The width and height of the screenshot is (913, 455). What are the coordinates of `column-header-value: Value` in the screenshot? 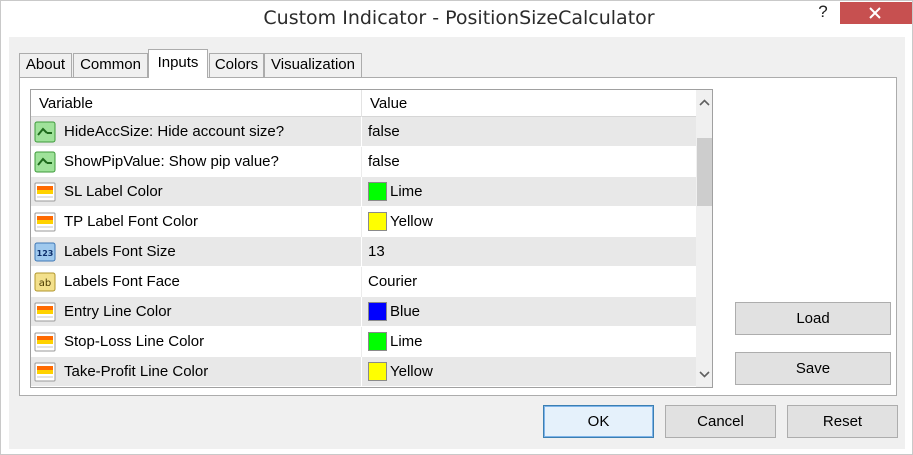 It's located at (388, 103).